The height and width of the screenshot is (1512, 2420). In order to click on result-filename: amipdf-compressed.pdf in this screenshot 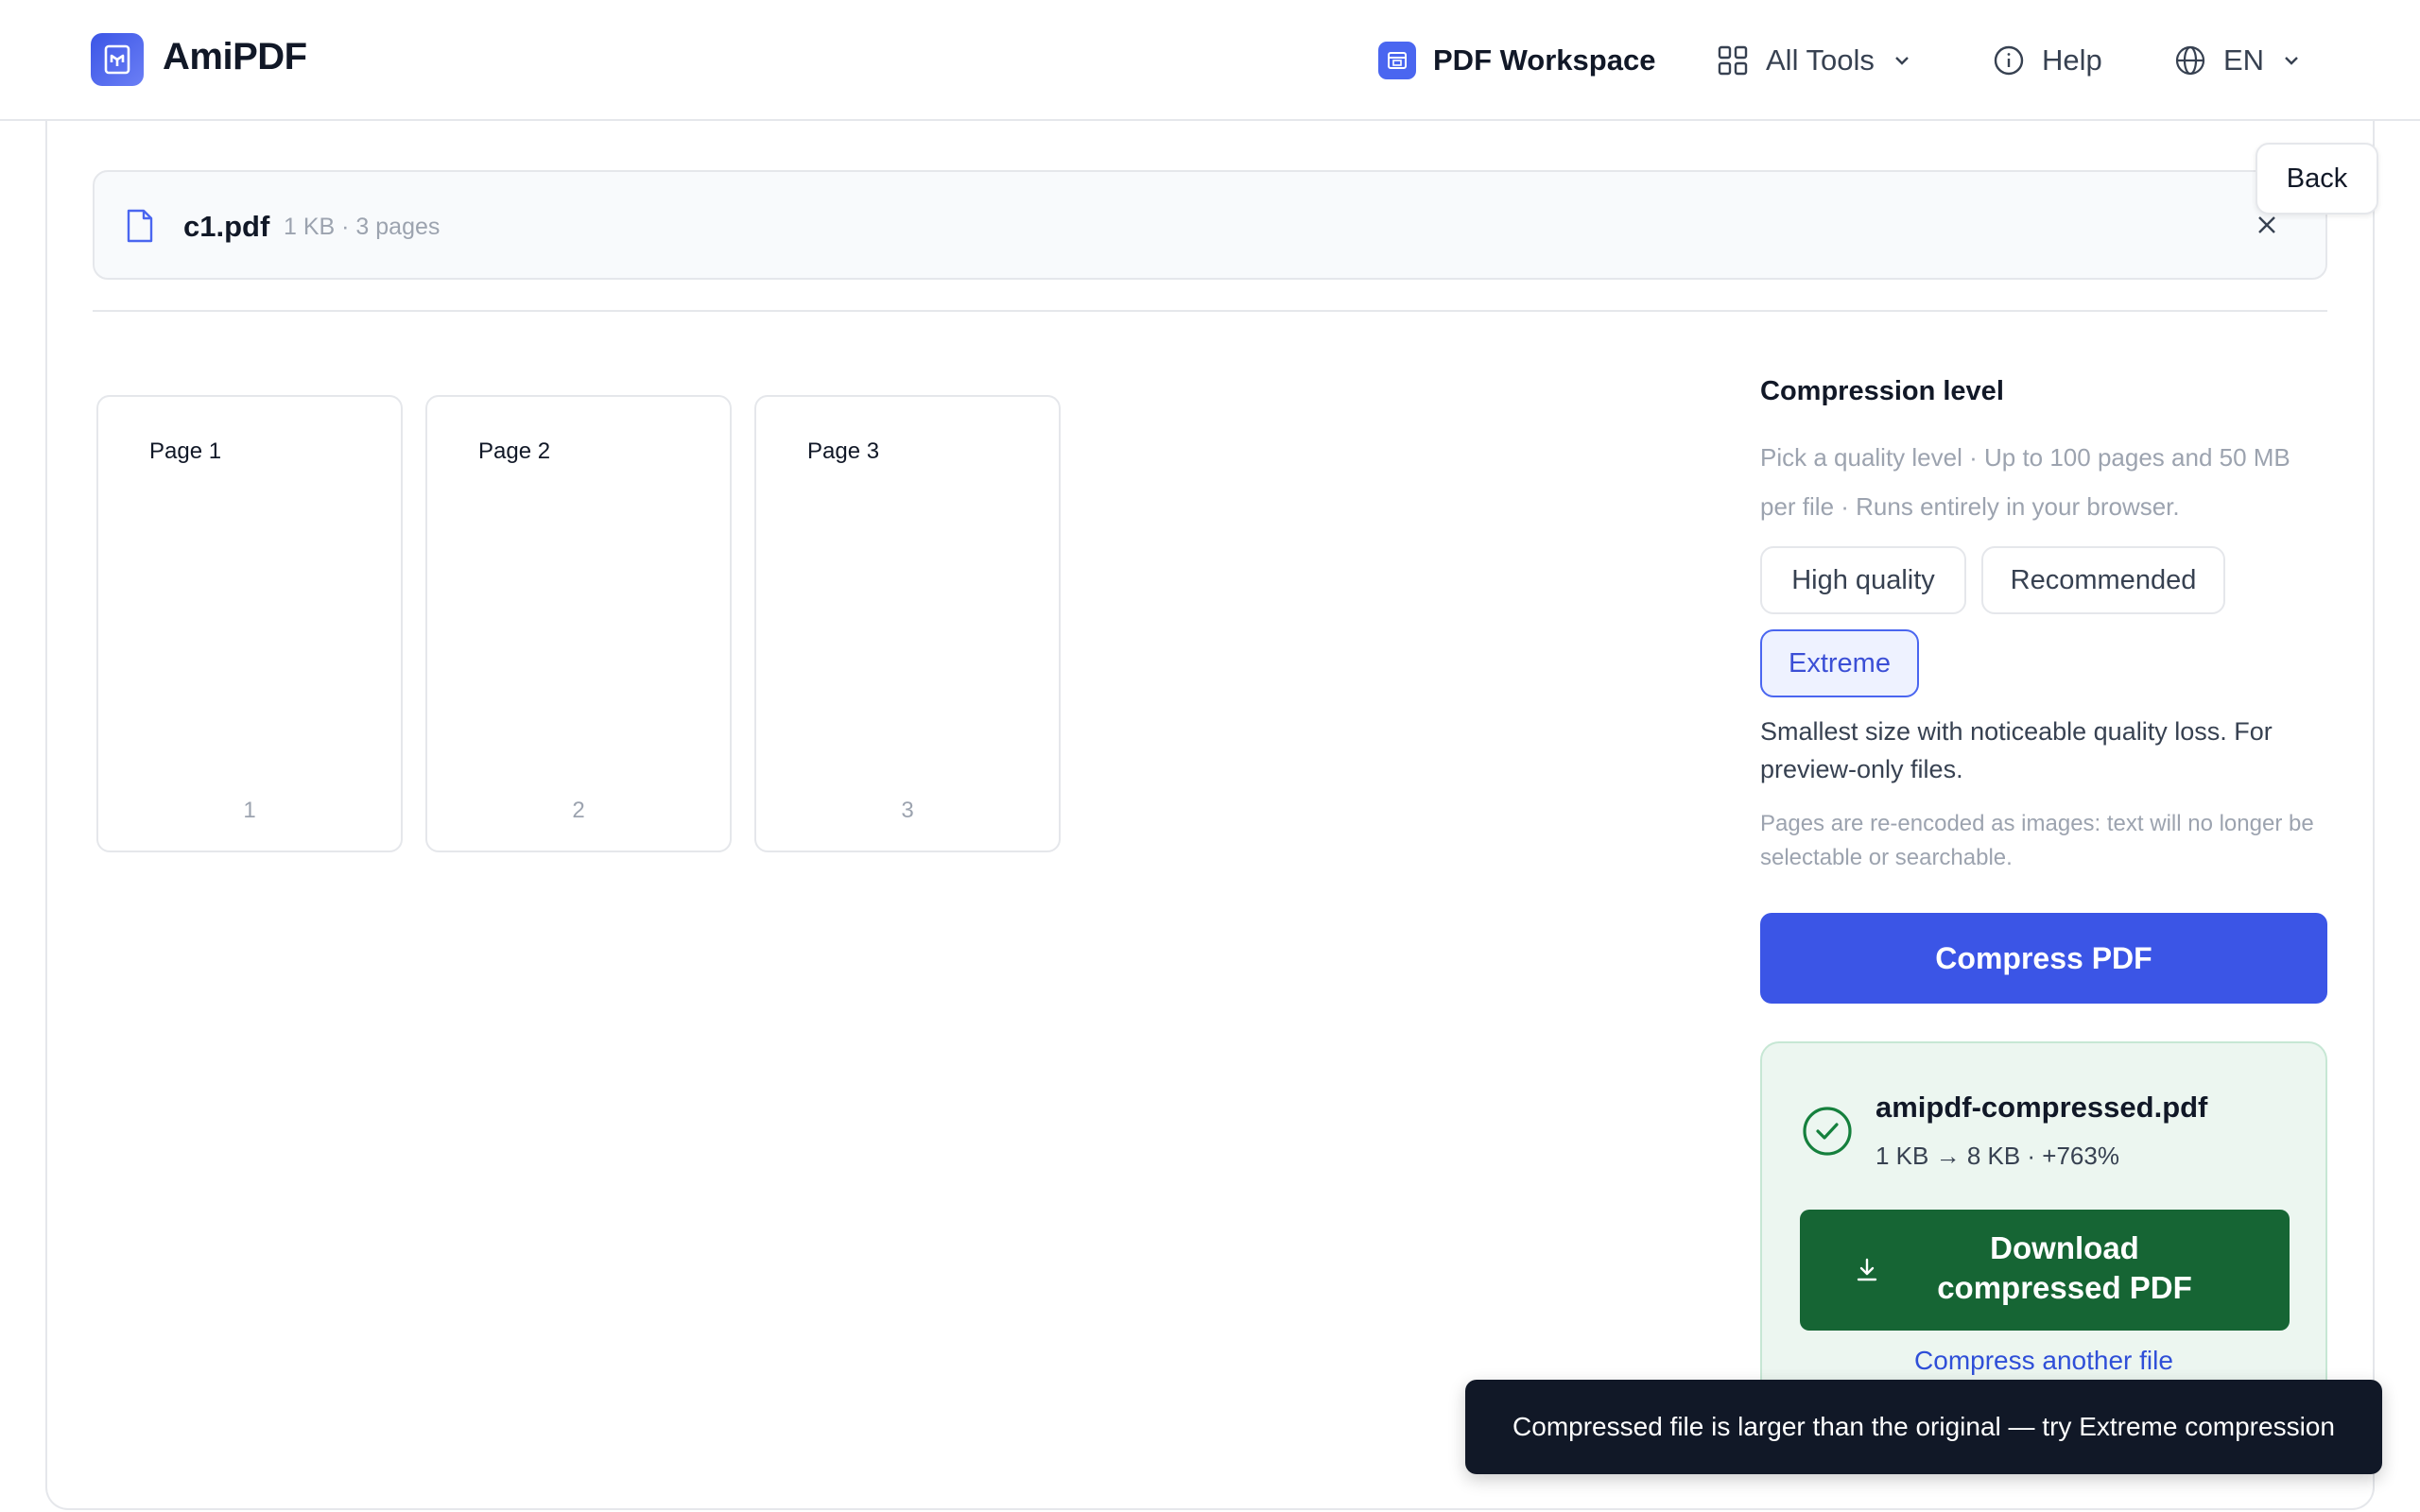, I will do `click(2042, 1107)`.